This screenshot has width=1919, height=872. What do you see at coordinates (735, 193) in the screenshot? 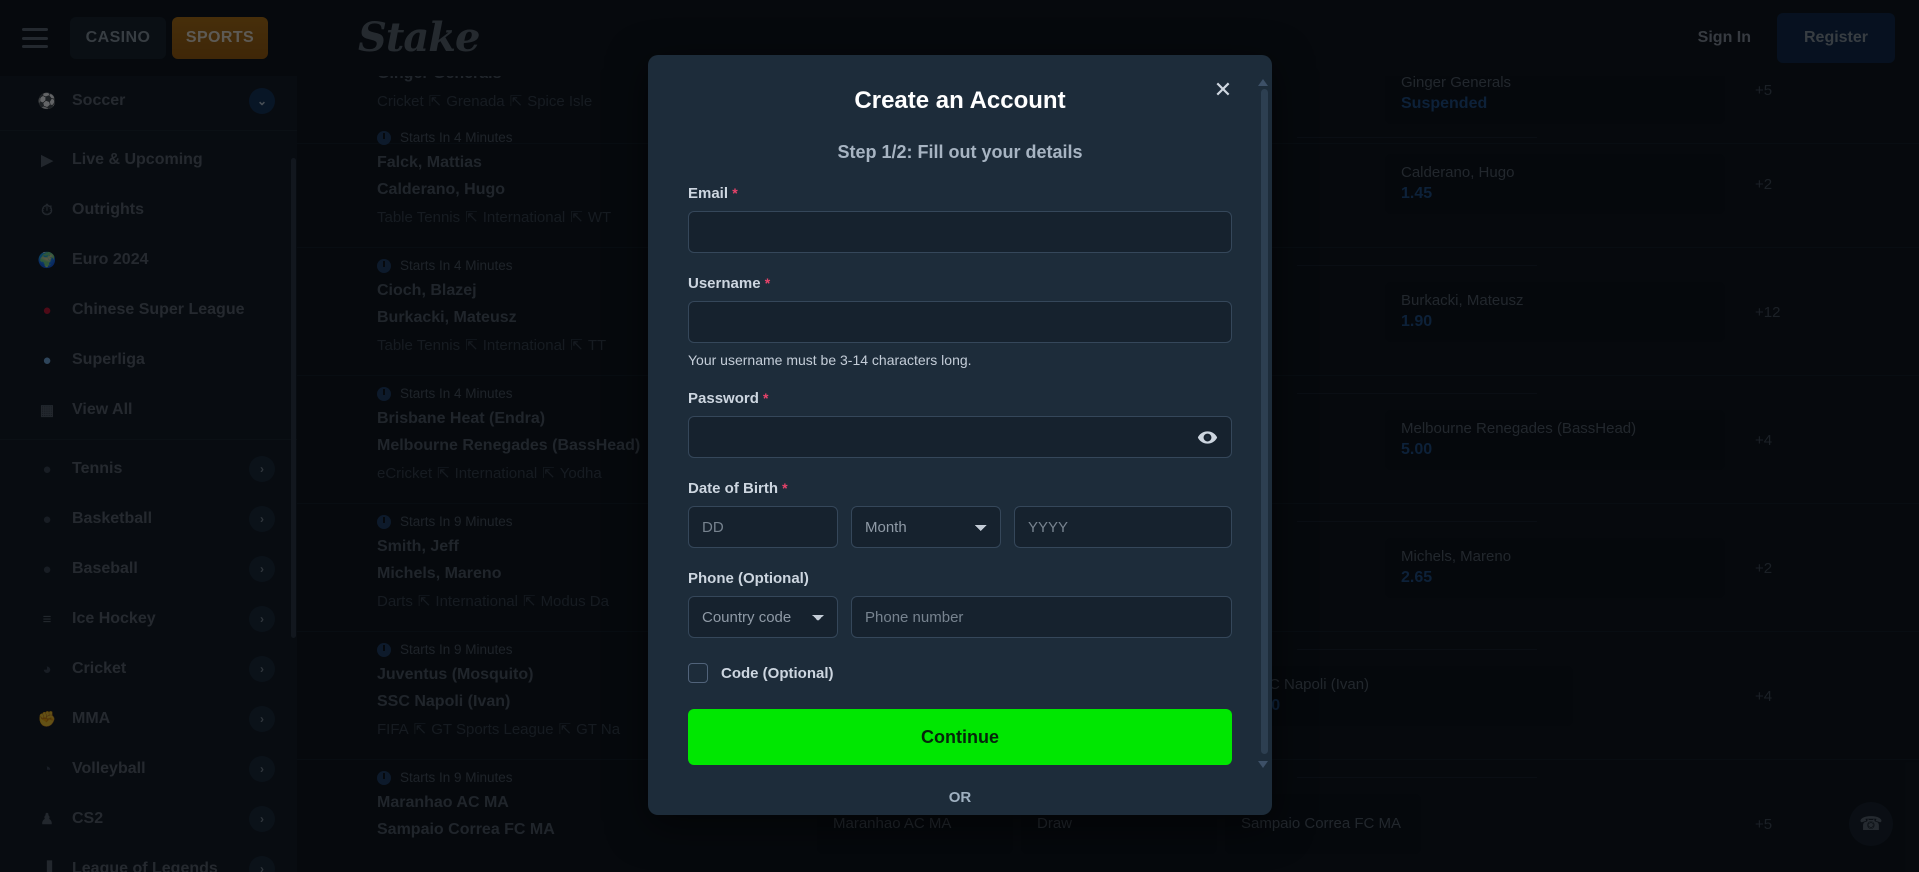
I see `email-required-marker: *` at bounding box center [735, 193].